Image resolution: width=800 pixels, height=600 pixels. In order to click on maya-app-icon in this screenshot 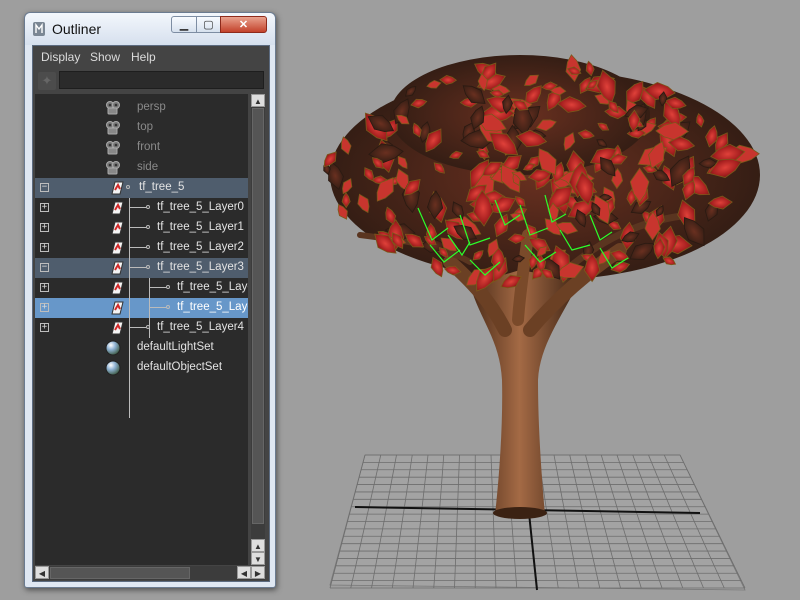, I will do `click(39, 29)`.